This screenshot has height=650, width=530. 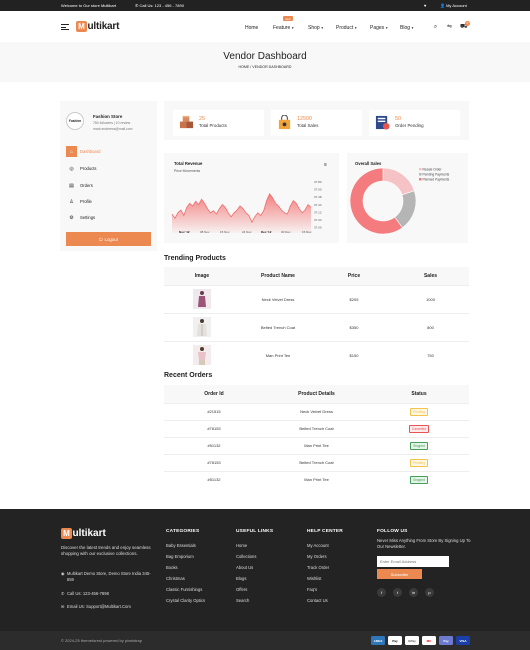 I want to click on nav-home: Home, so click(x=251, y=28).